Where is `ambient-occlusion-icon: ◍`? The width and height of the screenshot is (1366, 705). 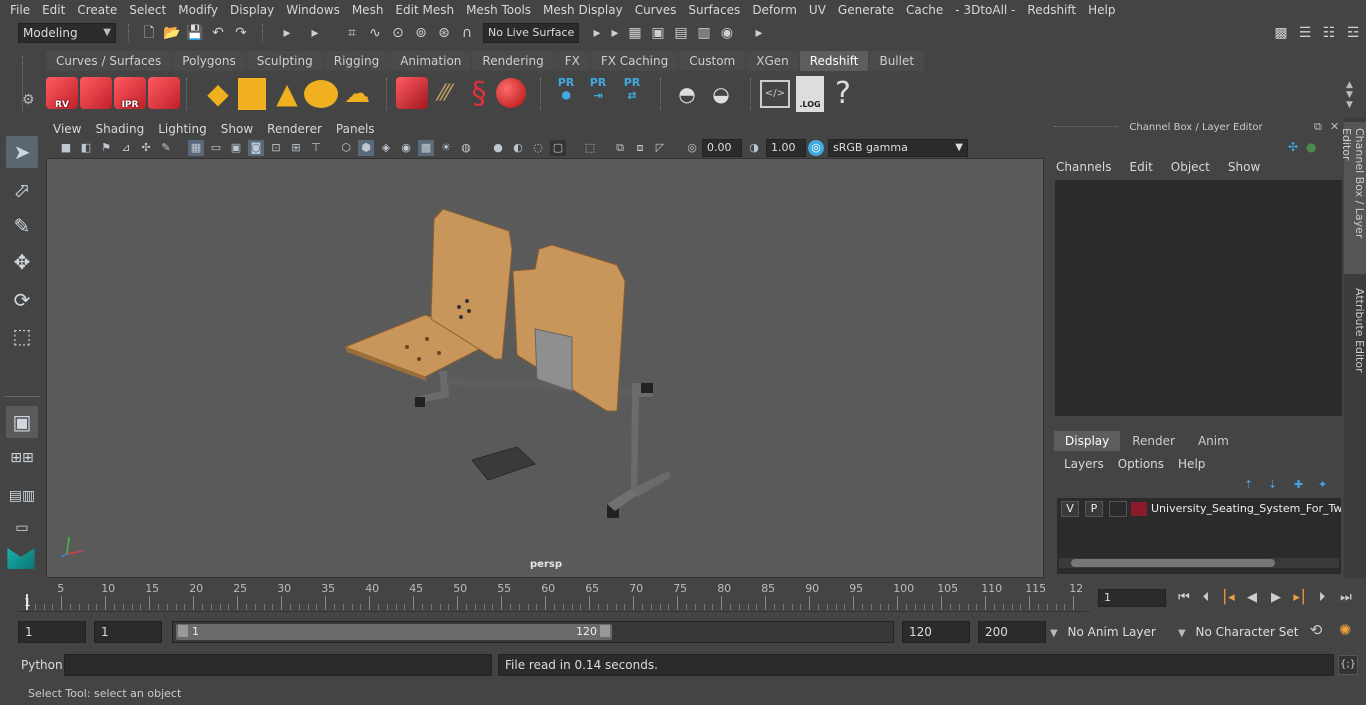
ambient-occlusion-icon: ◍ is located at coordinates (466, 148).